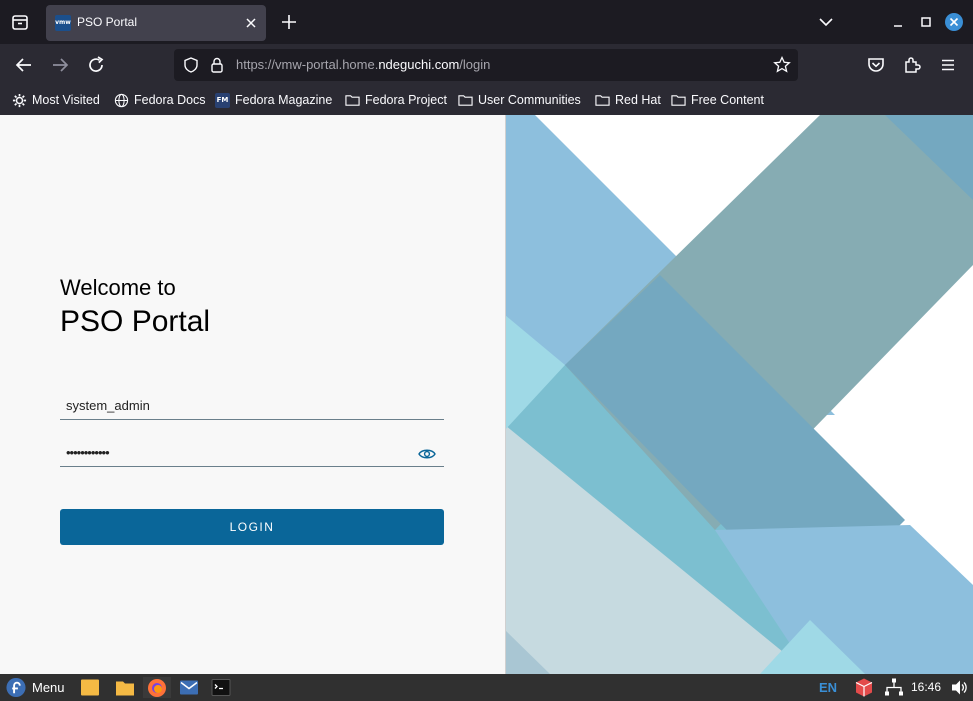 The image size is (973, 701). I want to click on bookmark-red-hat: Red Hat, so click(628, 100).